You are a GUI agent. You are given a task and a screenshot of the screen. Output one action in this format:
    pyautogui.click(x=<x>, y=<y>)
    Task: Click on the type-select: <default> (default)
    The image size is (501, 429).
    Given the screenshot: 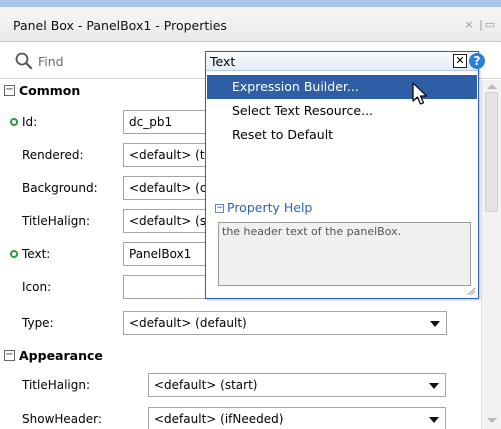 What is the action you would take?
    pyautogui.click(x=285, y=323)
    